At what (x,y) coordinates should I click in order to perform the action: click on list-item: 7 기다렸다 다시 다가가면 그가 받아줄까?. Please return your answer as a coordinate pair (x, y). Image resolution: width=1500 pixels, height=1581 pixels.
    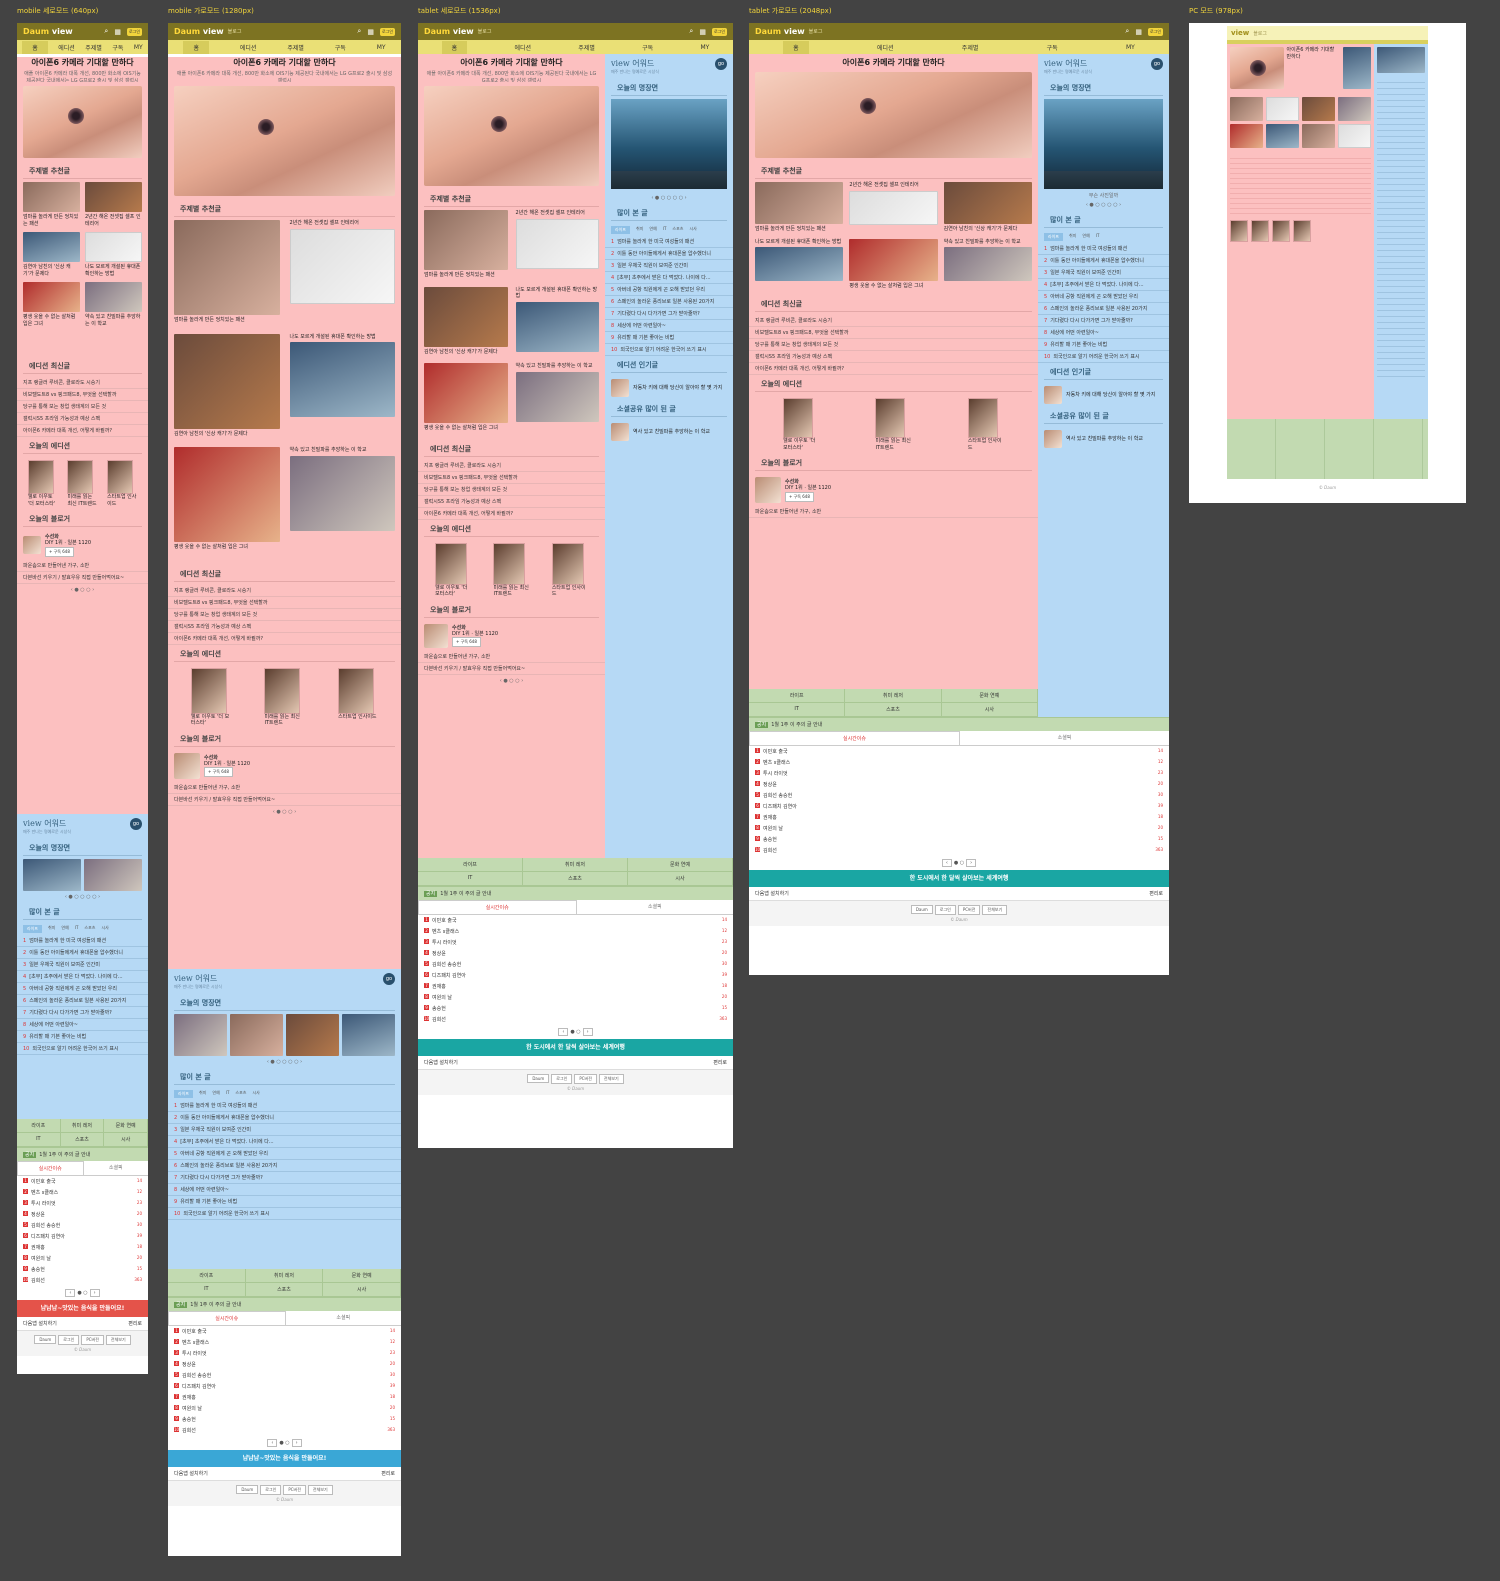
    Looking at the image, I should click on (669, 314).